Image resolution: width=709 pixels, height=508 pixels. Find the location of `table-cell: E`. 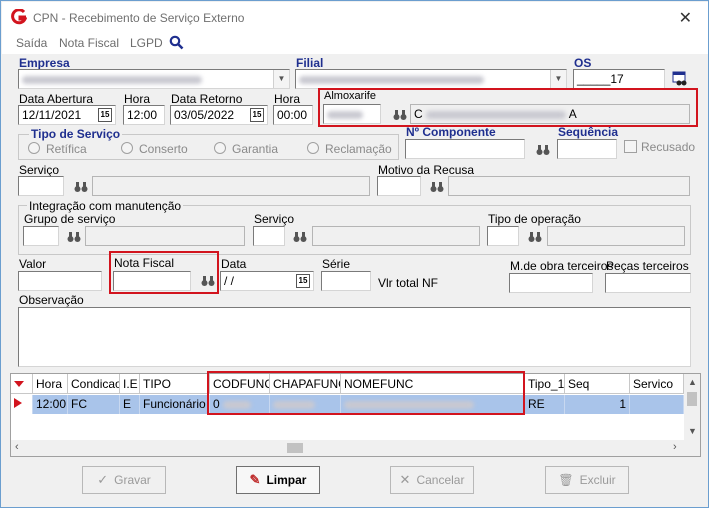

table-cell: E is located at coordinates (130, 404).